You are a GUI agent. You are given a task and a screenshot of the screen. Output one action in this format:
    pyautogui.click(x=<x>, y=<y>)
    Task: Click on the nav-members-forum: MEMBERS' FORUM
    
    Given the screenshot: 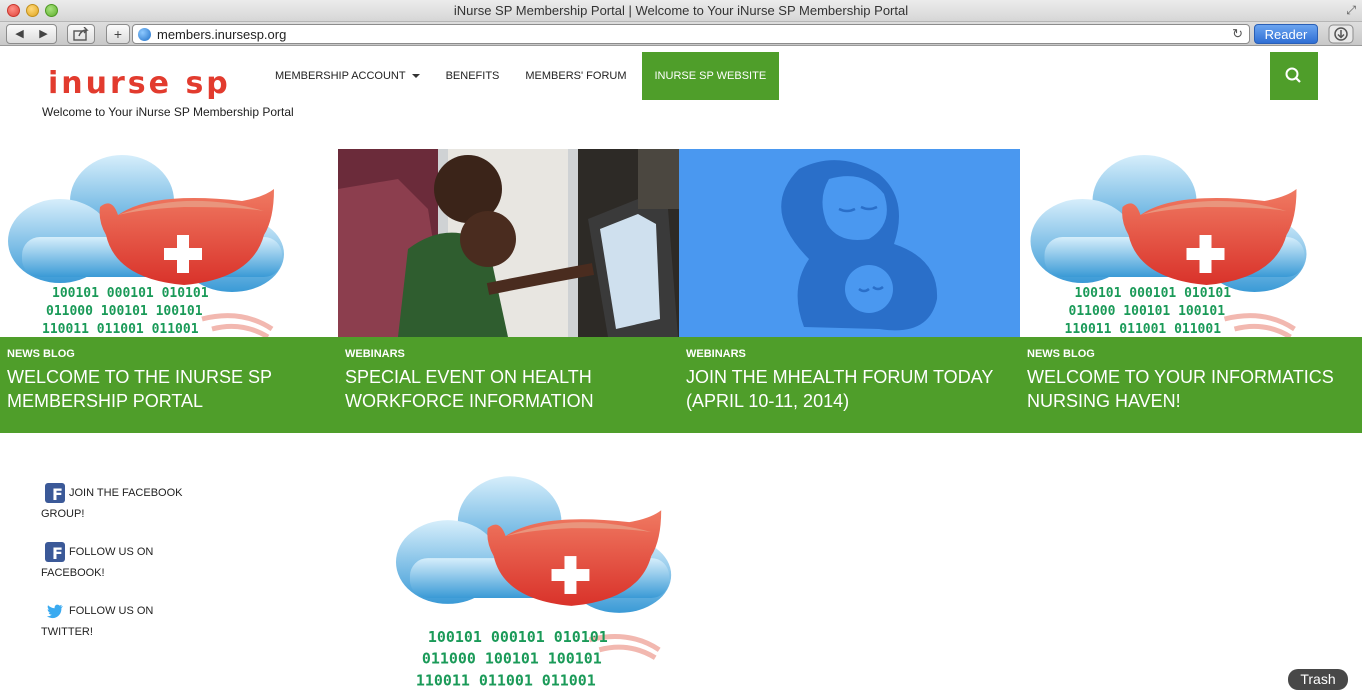 What is the action you would take?
    pyautogui.click(x=575, y=76)
    